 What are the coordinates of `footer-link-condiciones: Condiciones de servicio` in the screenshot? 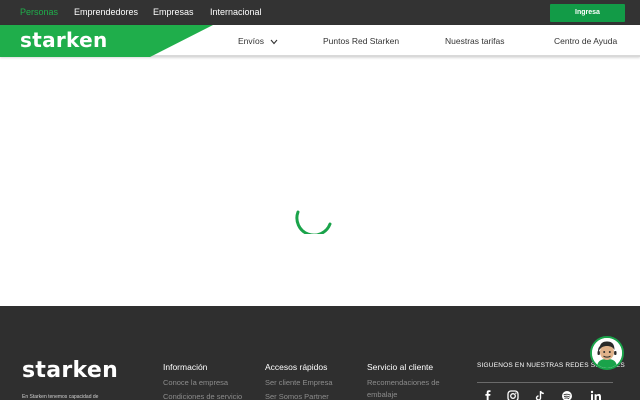 It's located at (202, 396).